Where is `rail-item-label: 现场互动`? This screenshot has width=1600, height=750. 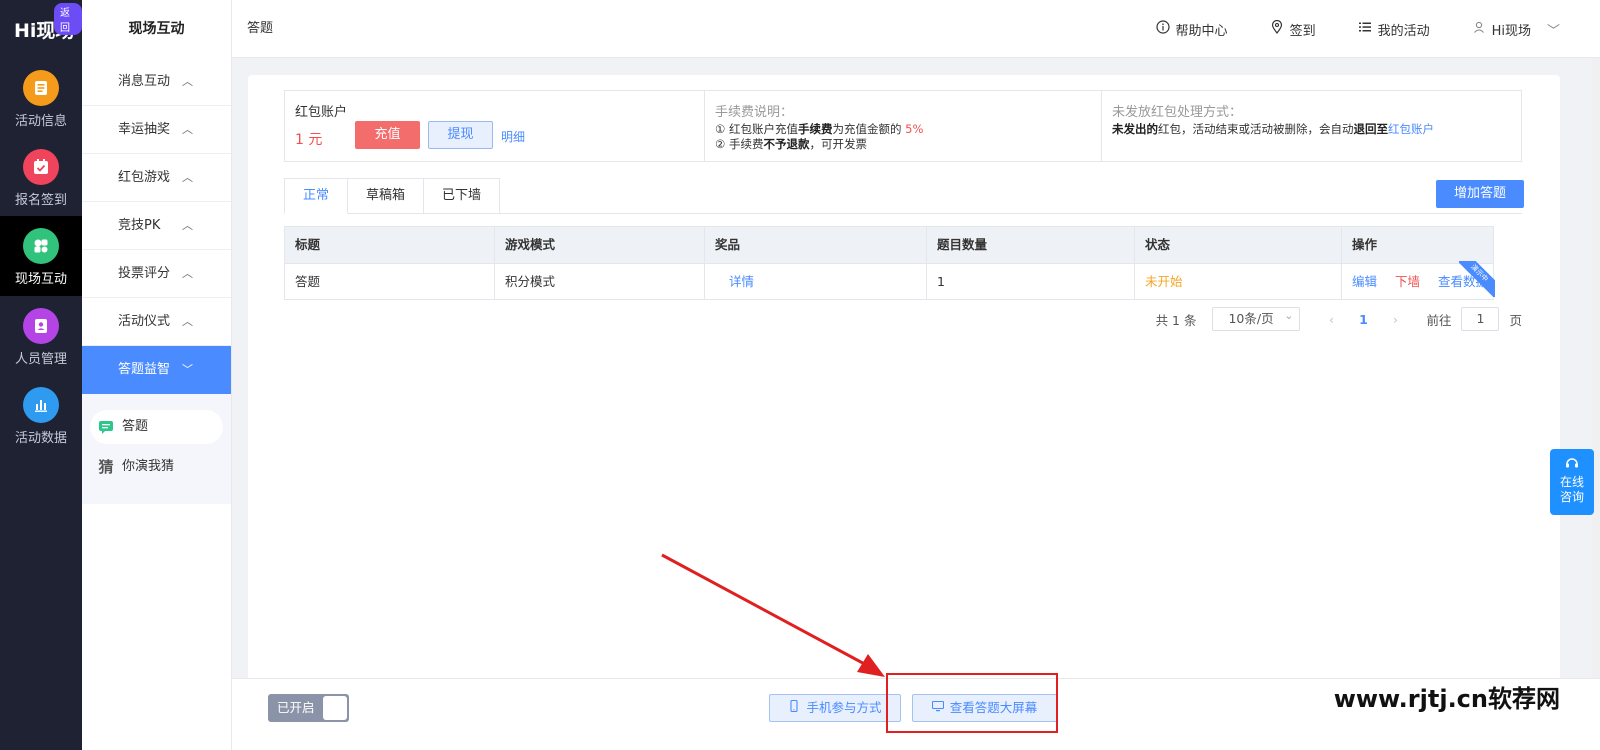
rail-item-label: 现场互动 is located at coordinates (40, 279).